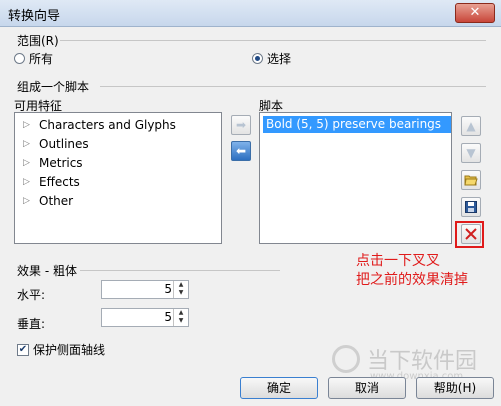  Describe the element at coordinates (250, 13) in the screenshot. I see `title-bar: 转换向导 ✕` at that location.